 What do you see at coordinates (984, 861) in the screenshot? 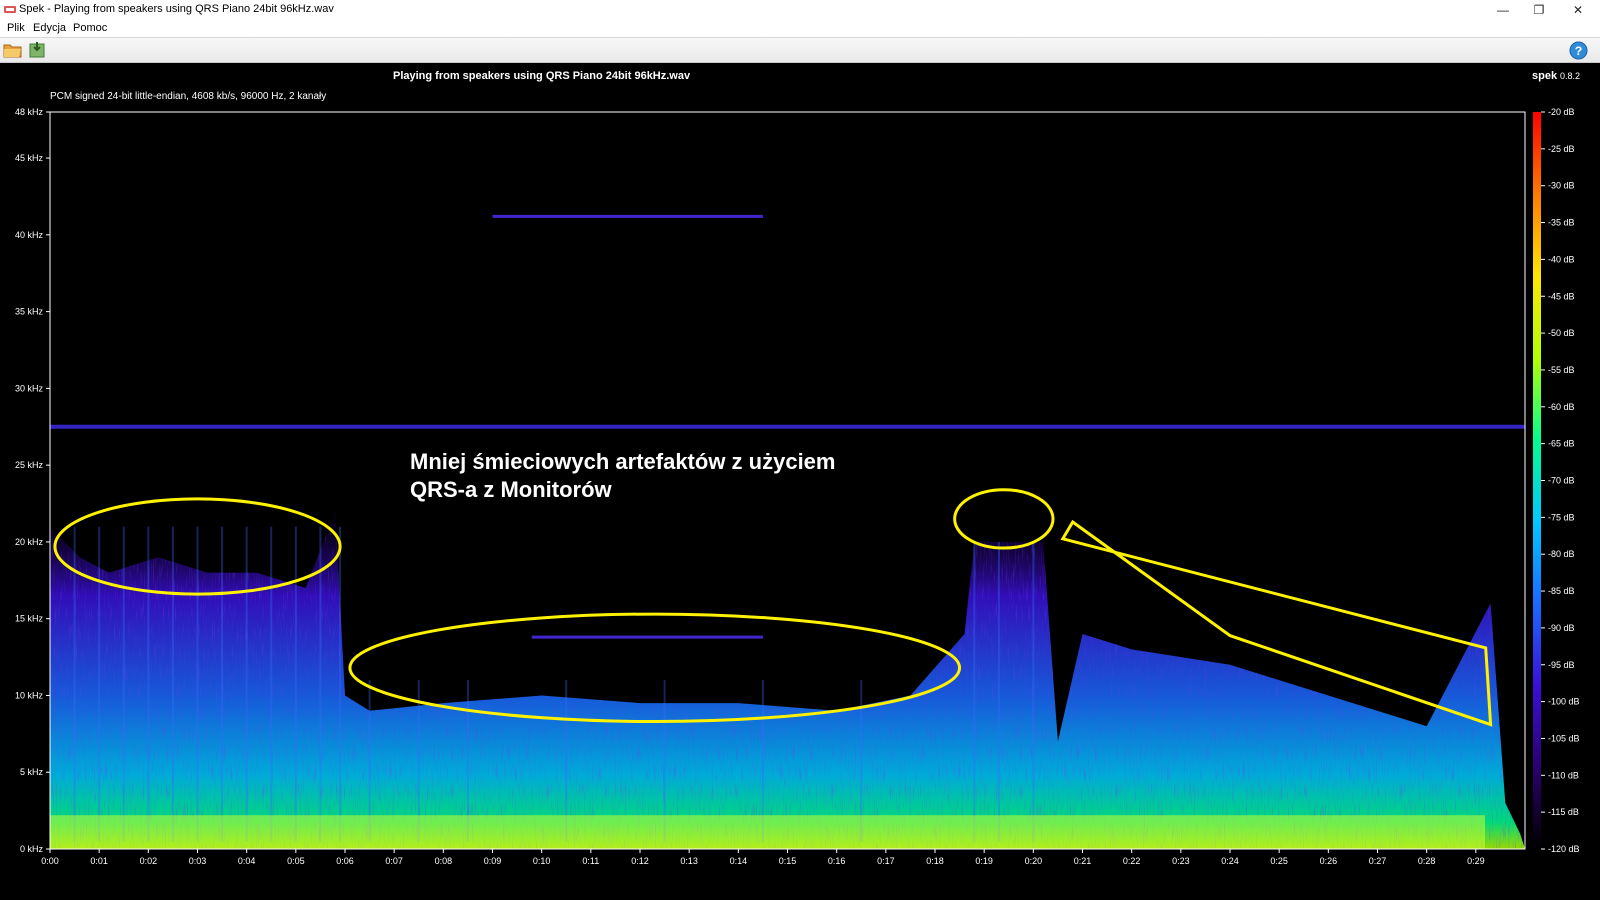
I see `x-tick-label: 0:19` at bounding box center [984, 861].